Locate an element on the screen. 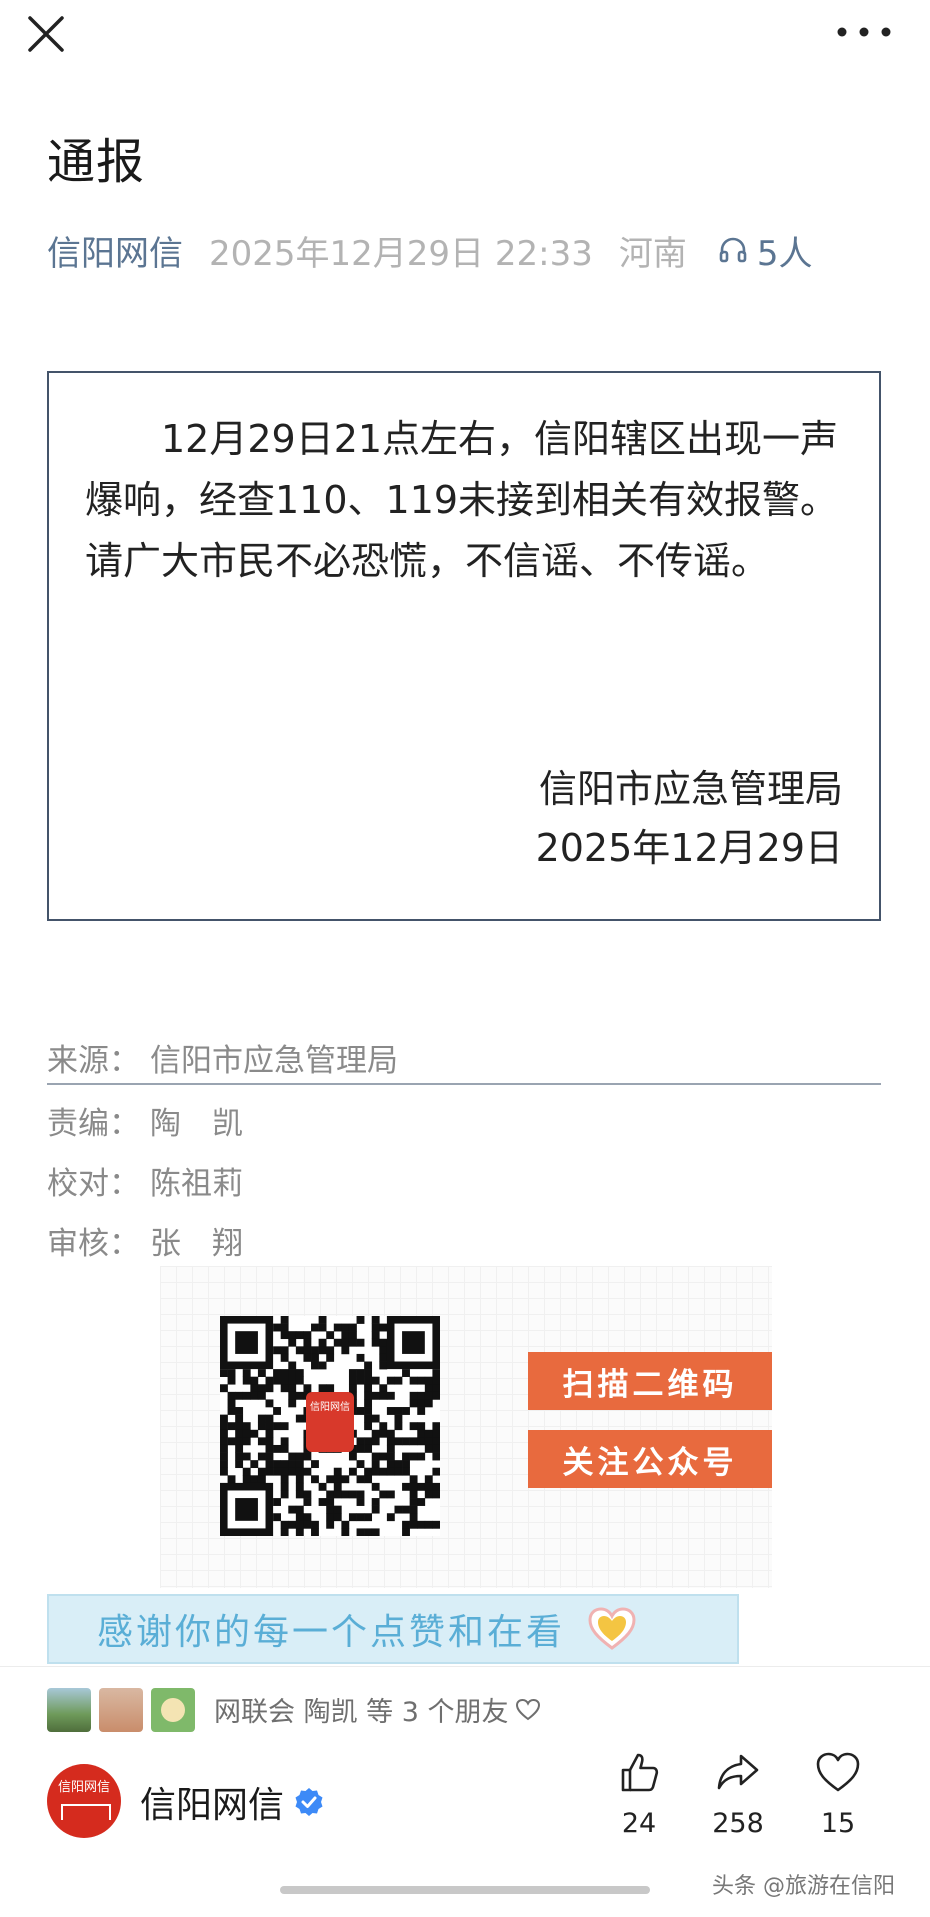 The height and width of the screenshot is (1917, 930). favorite-count: 15 is located at coordinates (838, 1823).